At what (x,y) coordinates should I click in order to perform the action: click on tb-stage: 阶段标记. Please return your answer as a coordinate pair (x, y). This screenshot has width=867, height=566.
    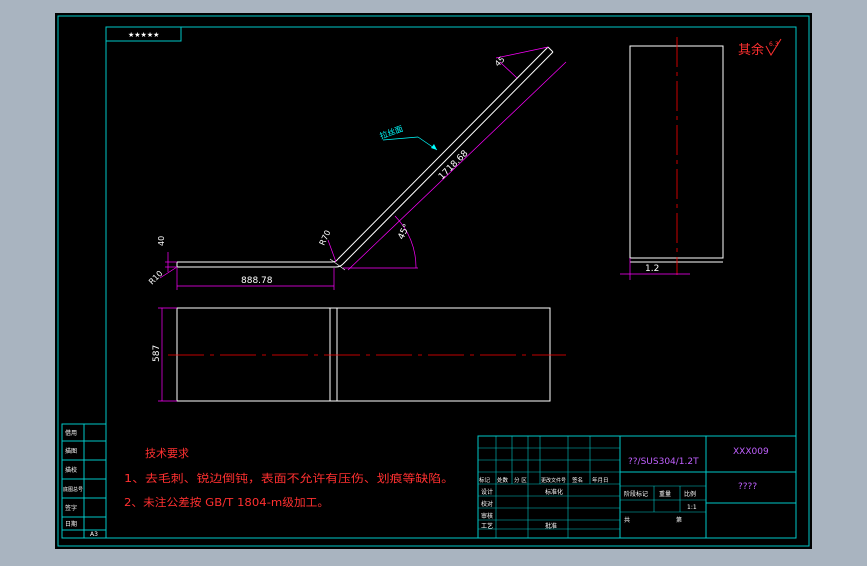
    Looking at the image, I should click on (636, 494).